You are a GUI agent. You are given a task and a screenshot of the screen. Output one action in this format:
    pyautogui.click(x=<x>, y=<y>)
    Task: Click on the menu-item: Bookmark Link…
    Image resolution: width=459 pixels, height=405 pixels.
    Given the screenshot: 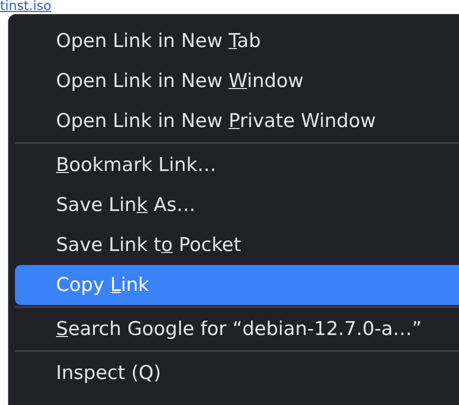 What is the action you would take?
    pyautogui.click(x=237, y=165)
    